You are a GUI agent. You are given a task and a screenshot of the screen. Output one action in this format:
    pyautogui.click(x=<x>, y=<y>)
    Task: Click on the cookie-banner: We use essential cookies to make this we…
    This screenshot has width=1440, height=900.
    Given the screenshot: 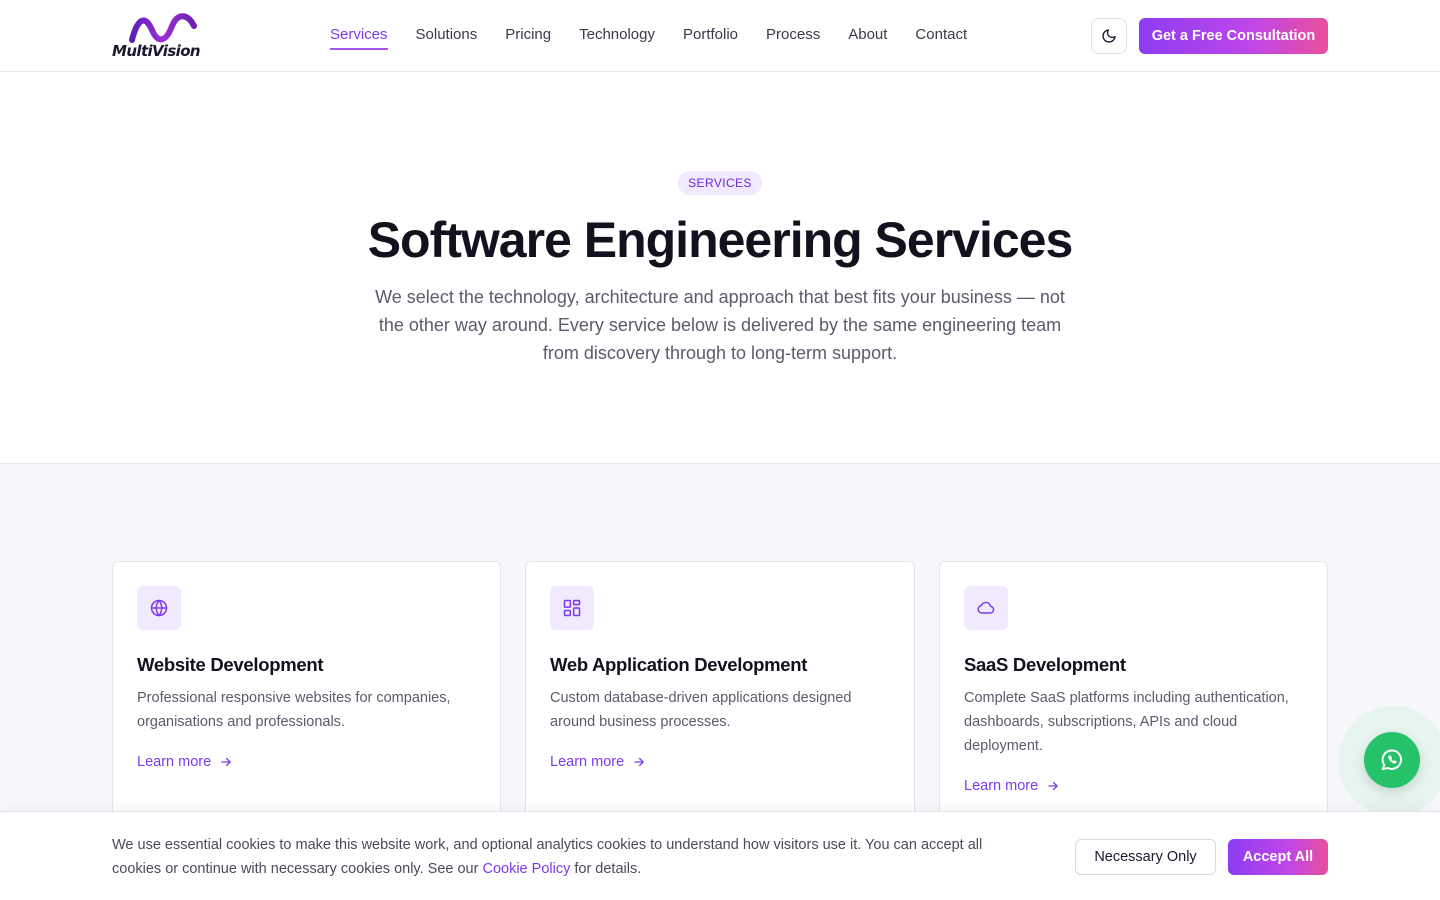 What is the action you would take?
    pyautogui.click(x=720, y=855)
    